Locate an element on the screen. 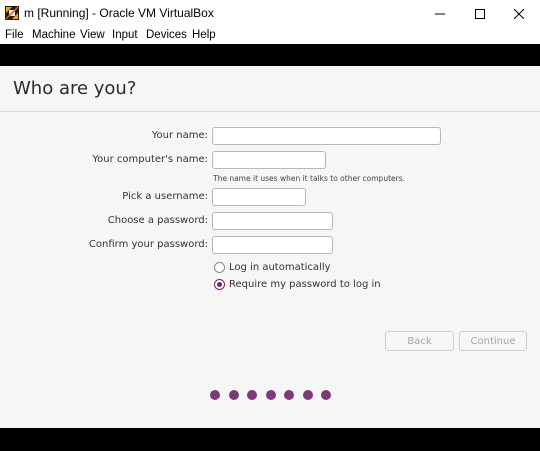 The height and width of the screenshot is (451, 540). password-input is located at coordinates (272, 221).